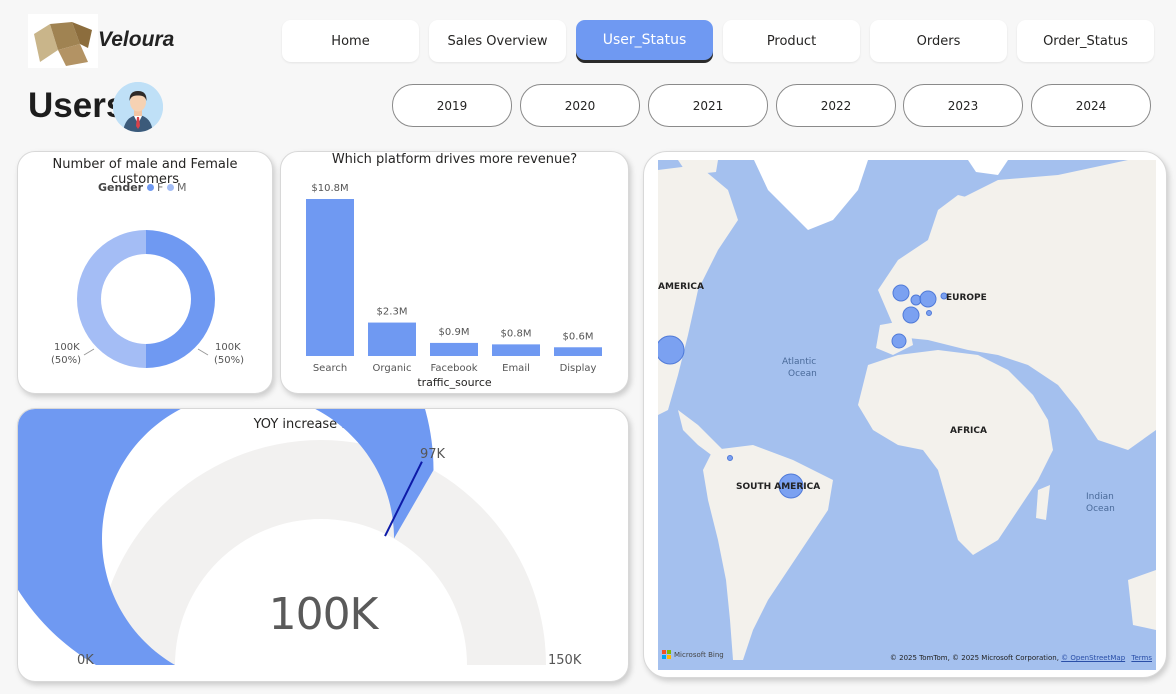  What do you see at coordinates (392, 339) in the screenshot?
I see `bar-organic` at bounding box center [392, 339].